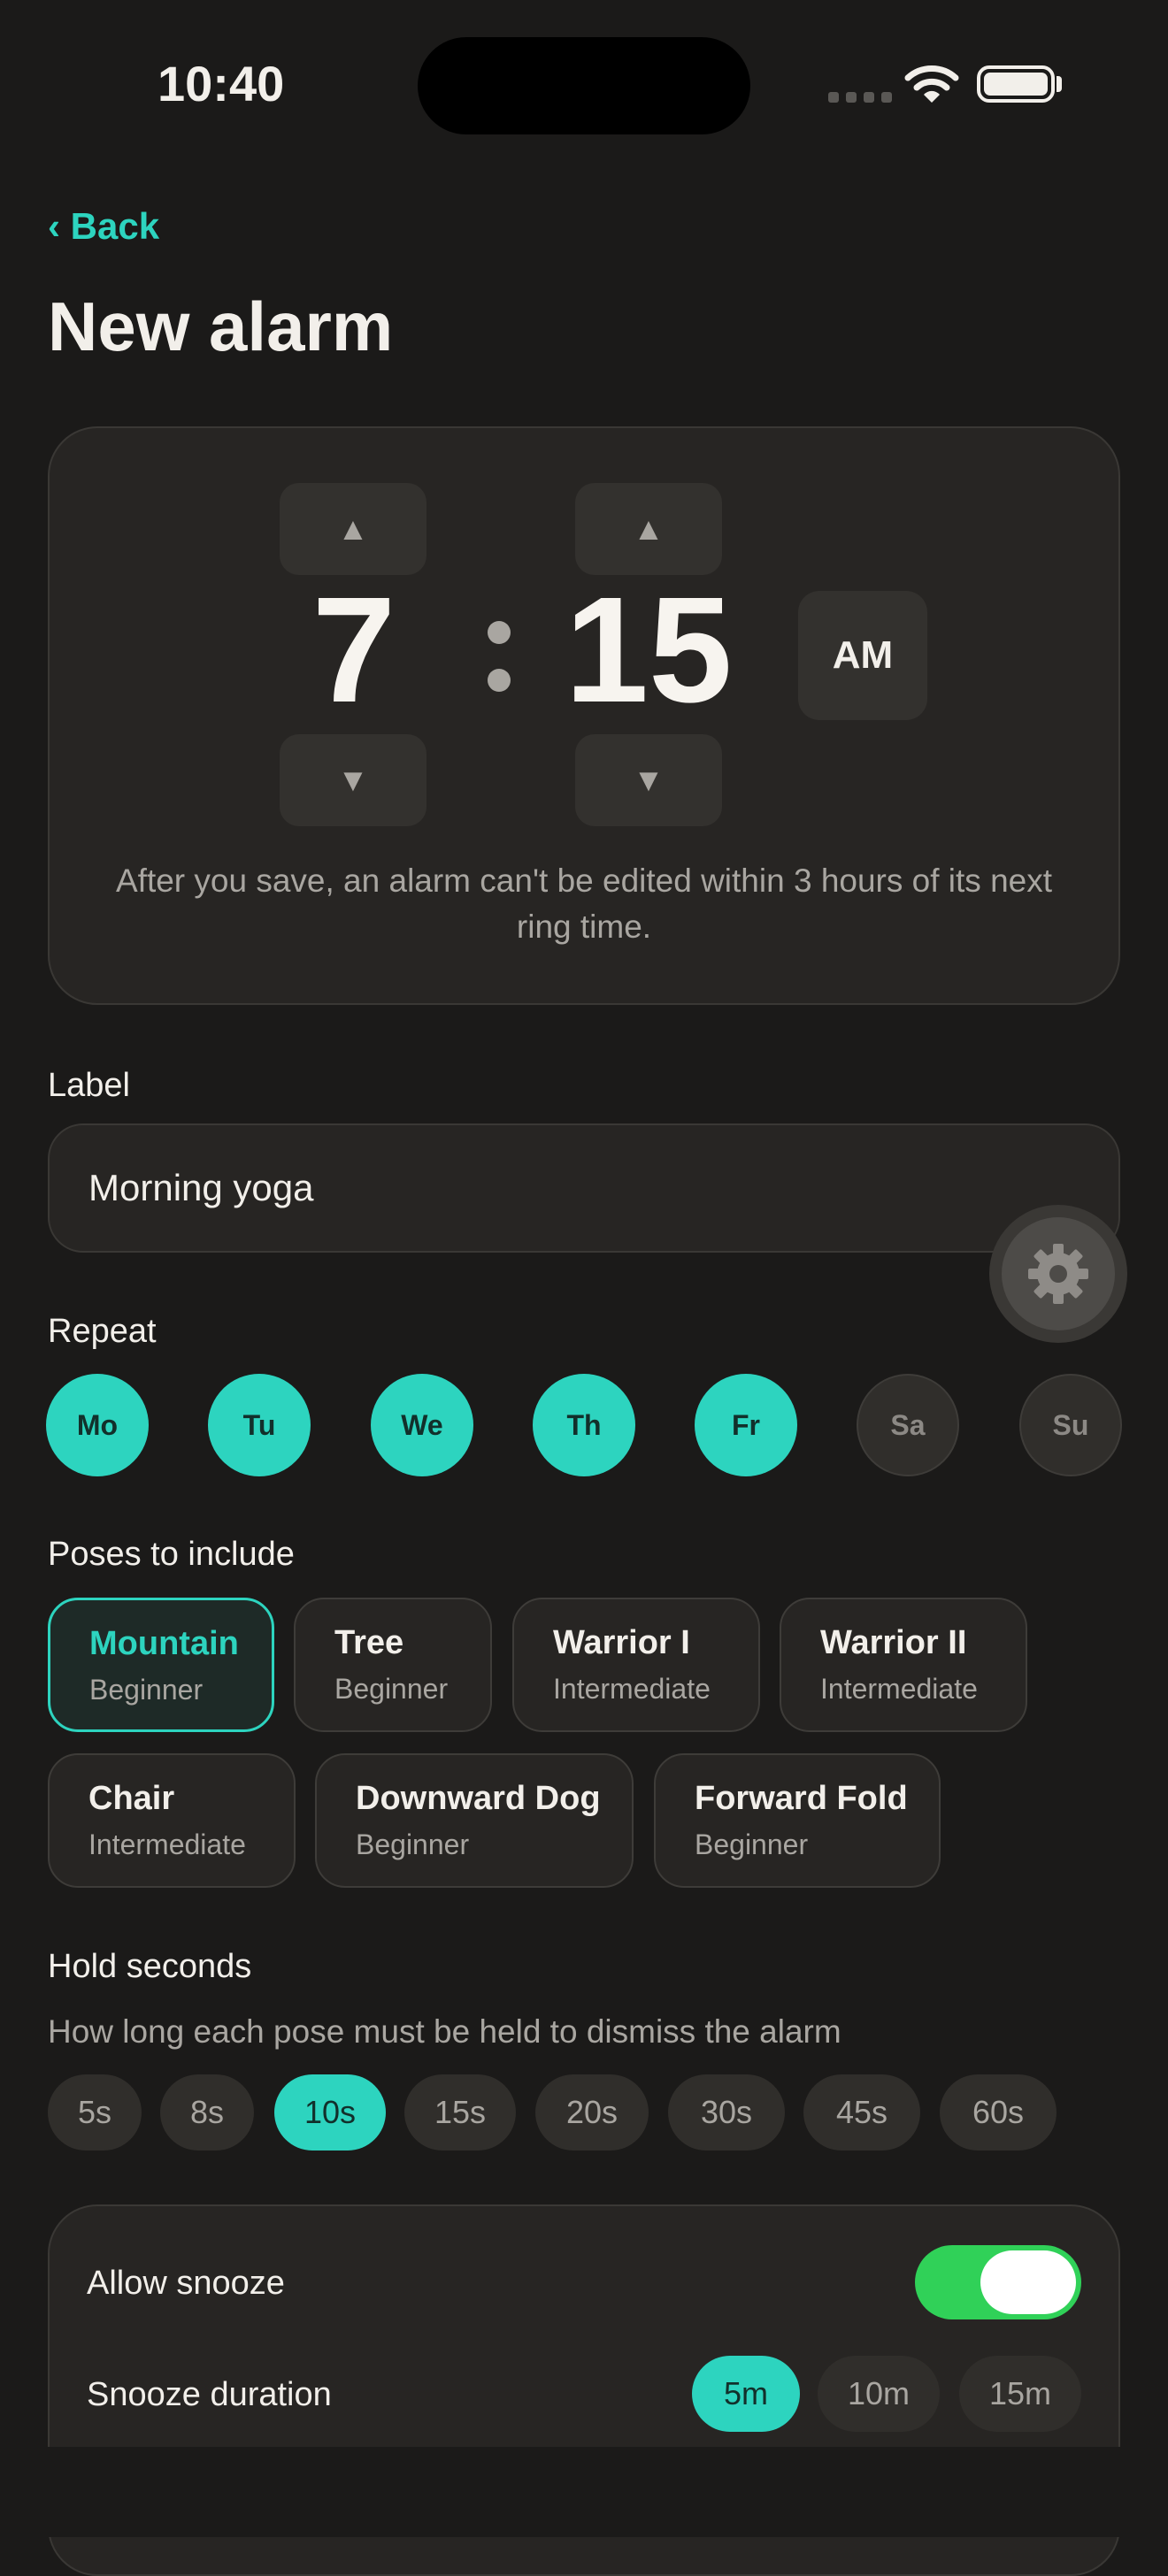 The height and width of the screenshot is (2576, 1168). Describe the element at coordinates (584, 1425) in the screenshot. I see `day-toggle-th: Th` at that location.